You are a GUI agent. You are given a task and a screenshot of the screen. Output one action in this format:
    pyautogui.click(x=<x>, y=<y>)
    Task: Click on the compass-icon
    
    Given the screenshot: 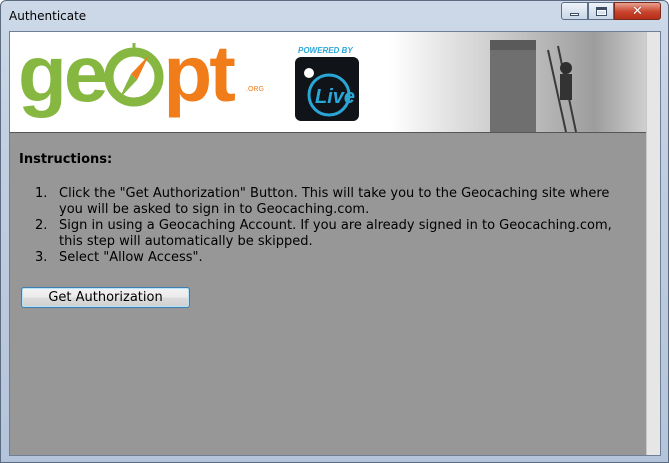 What is the action you would take?
    pyautogui.click(x=134, y=75)
    